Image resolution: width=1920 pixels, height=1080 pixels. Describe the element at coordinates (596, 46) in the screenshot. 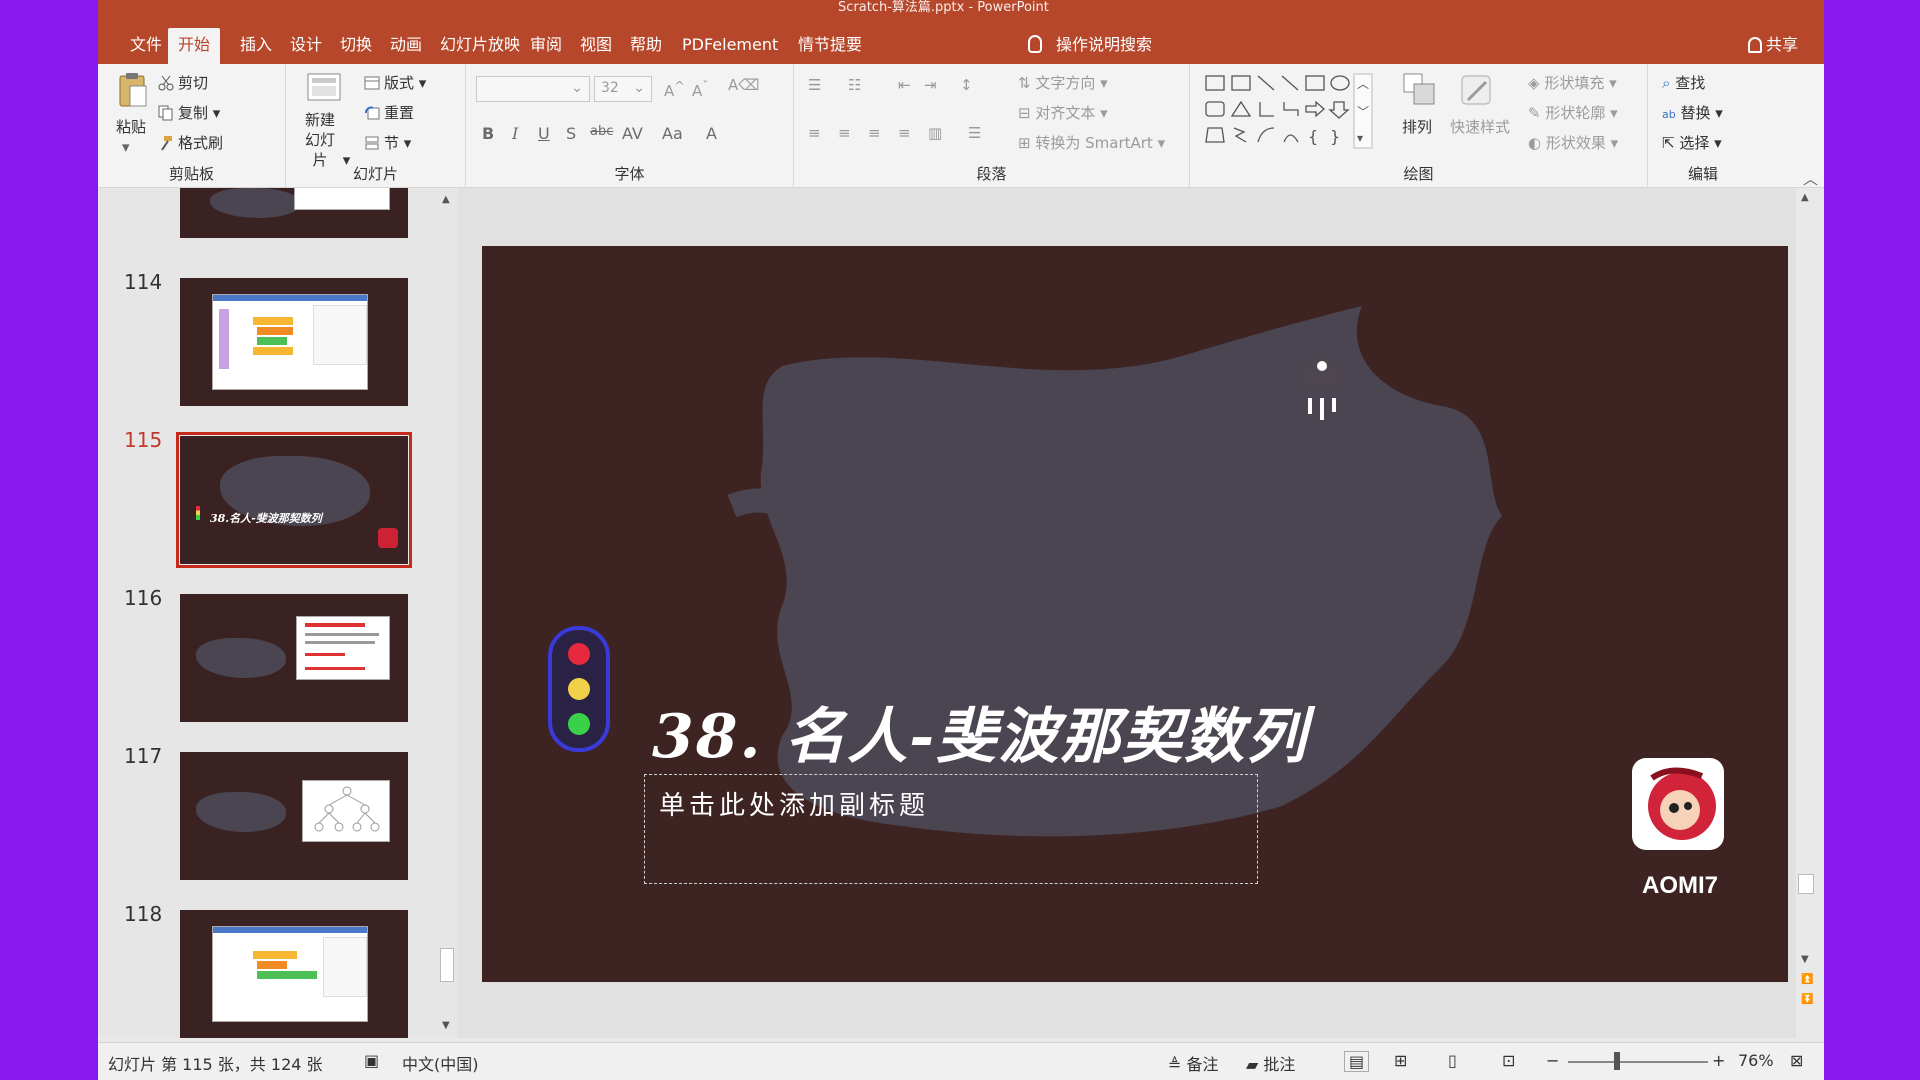

I see `tab-view: 视图` at that location.